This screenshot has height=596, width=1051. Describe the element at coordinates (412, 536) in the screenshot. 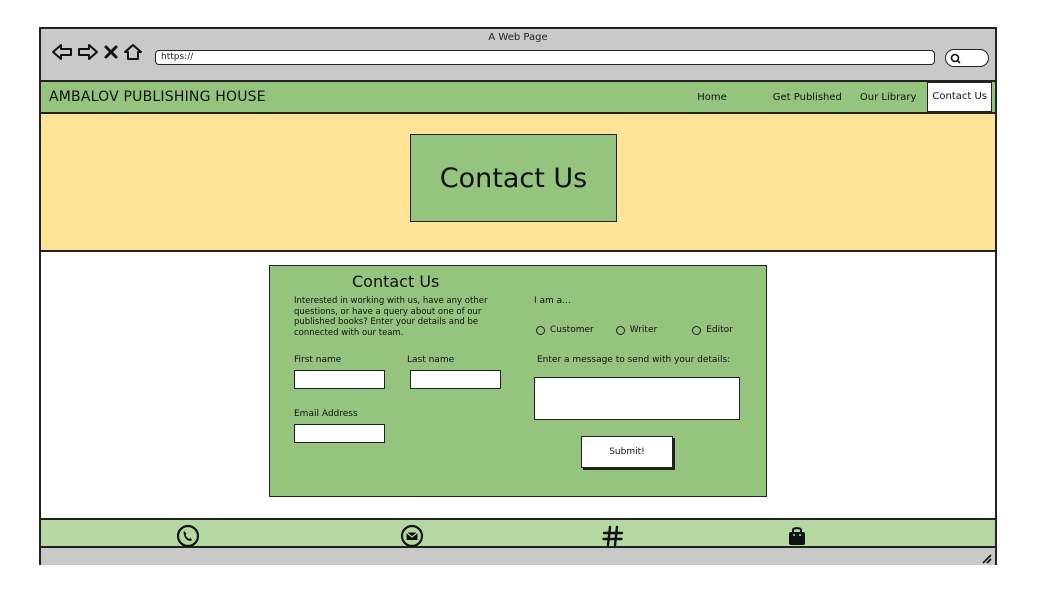

I see `email-icon` at that location.